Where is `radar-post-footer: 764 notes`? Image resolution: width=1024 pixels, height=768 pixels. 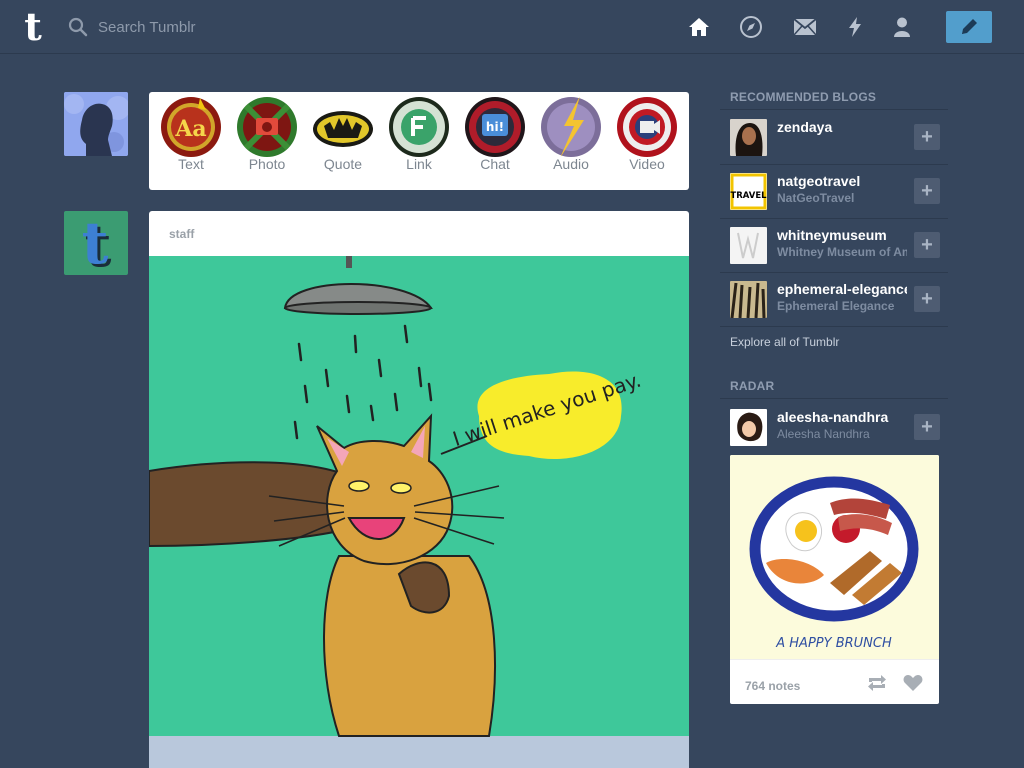
radar-post-footer: 764 notes is located at coordinates (834, 681).